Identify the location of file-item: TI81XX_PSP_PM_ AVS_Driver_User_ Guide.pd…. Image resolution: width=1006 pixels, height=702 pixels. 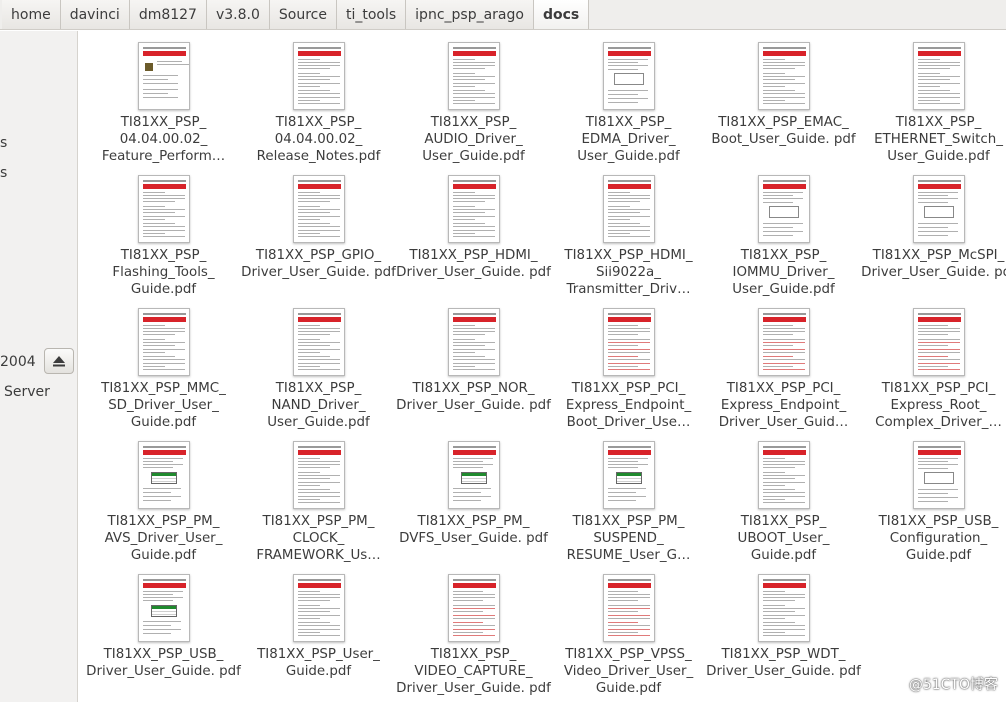
(163, 499).